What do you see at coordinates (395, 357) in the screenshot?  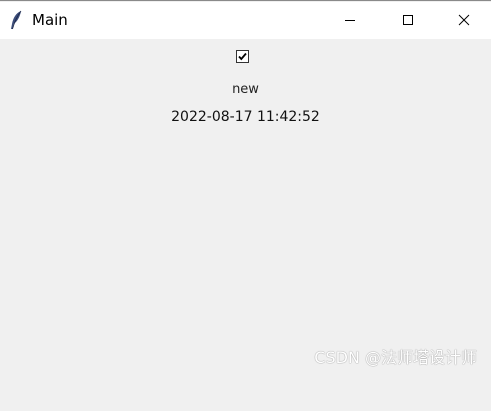 I see `watermark: CSDN @法师塔设计师` at bounding box center [395, 357].